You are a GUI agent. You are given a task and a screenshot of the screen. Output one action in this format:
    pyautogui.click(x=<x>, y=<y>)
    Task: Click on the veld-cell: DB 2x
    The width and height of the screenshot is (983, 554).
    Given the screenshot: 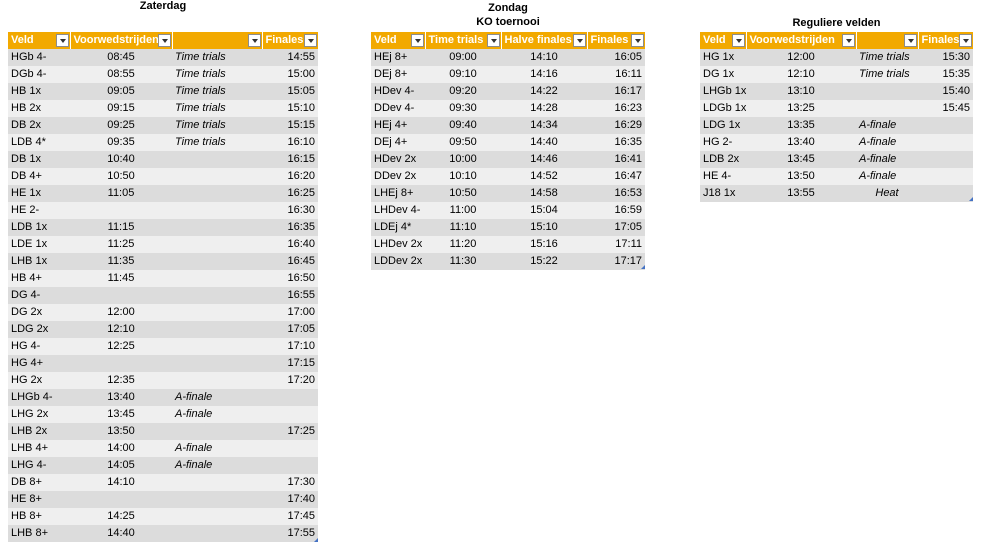 What is the action you would take?
    pyautogui.click(x=39, y=125)
    